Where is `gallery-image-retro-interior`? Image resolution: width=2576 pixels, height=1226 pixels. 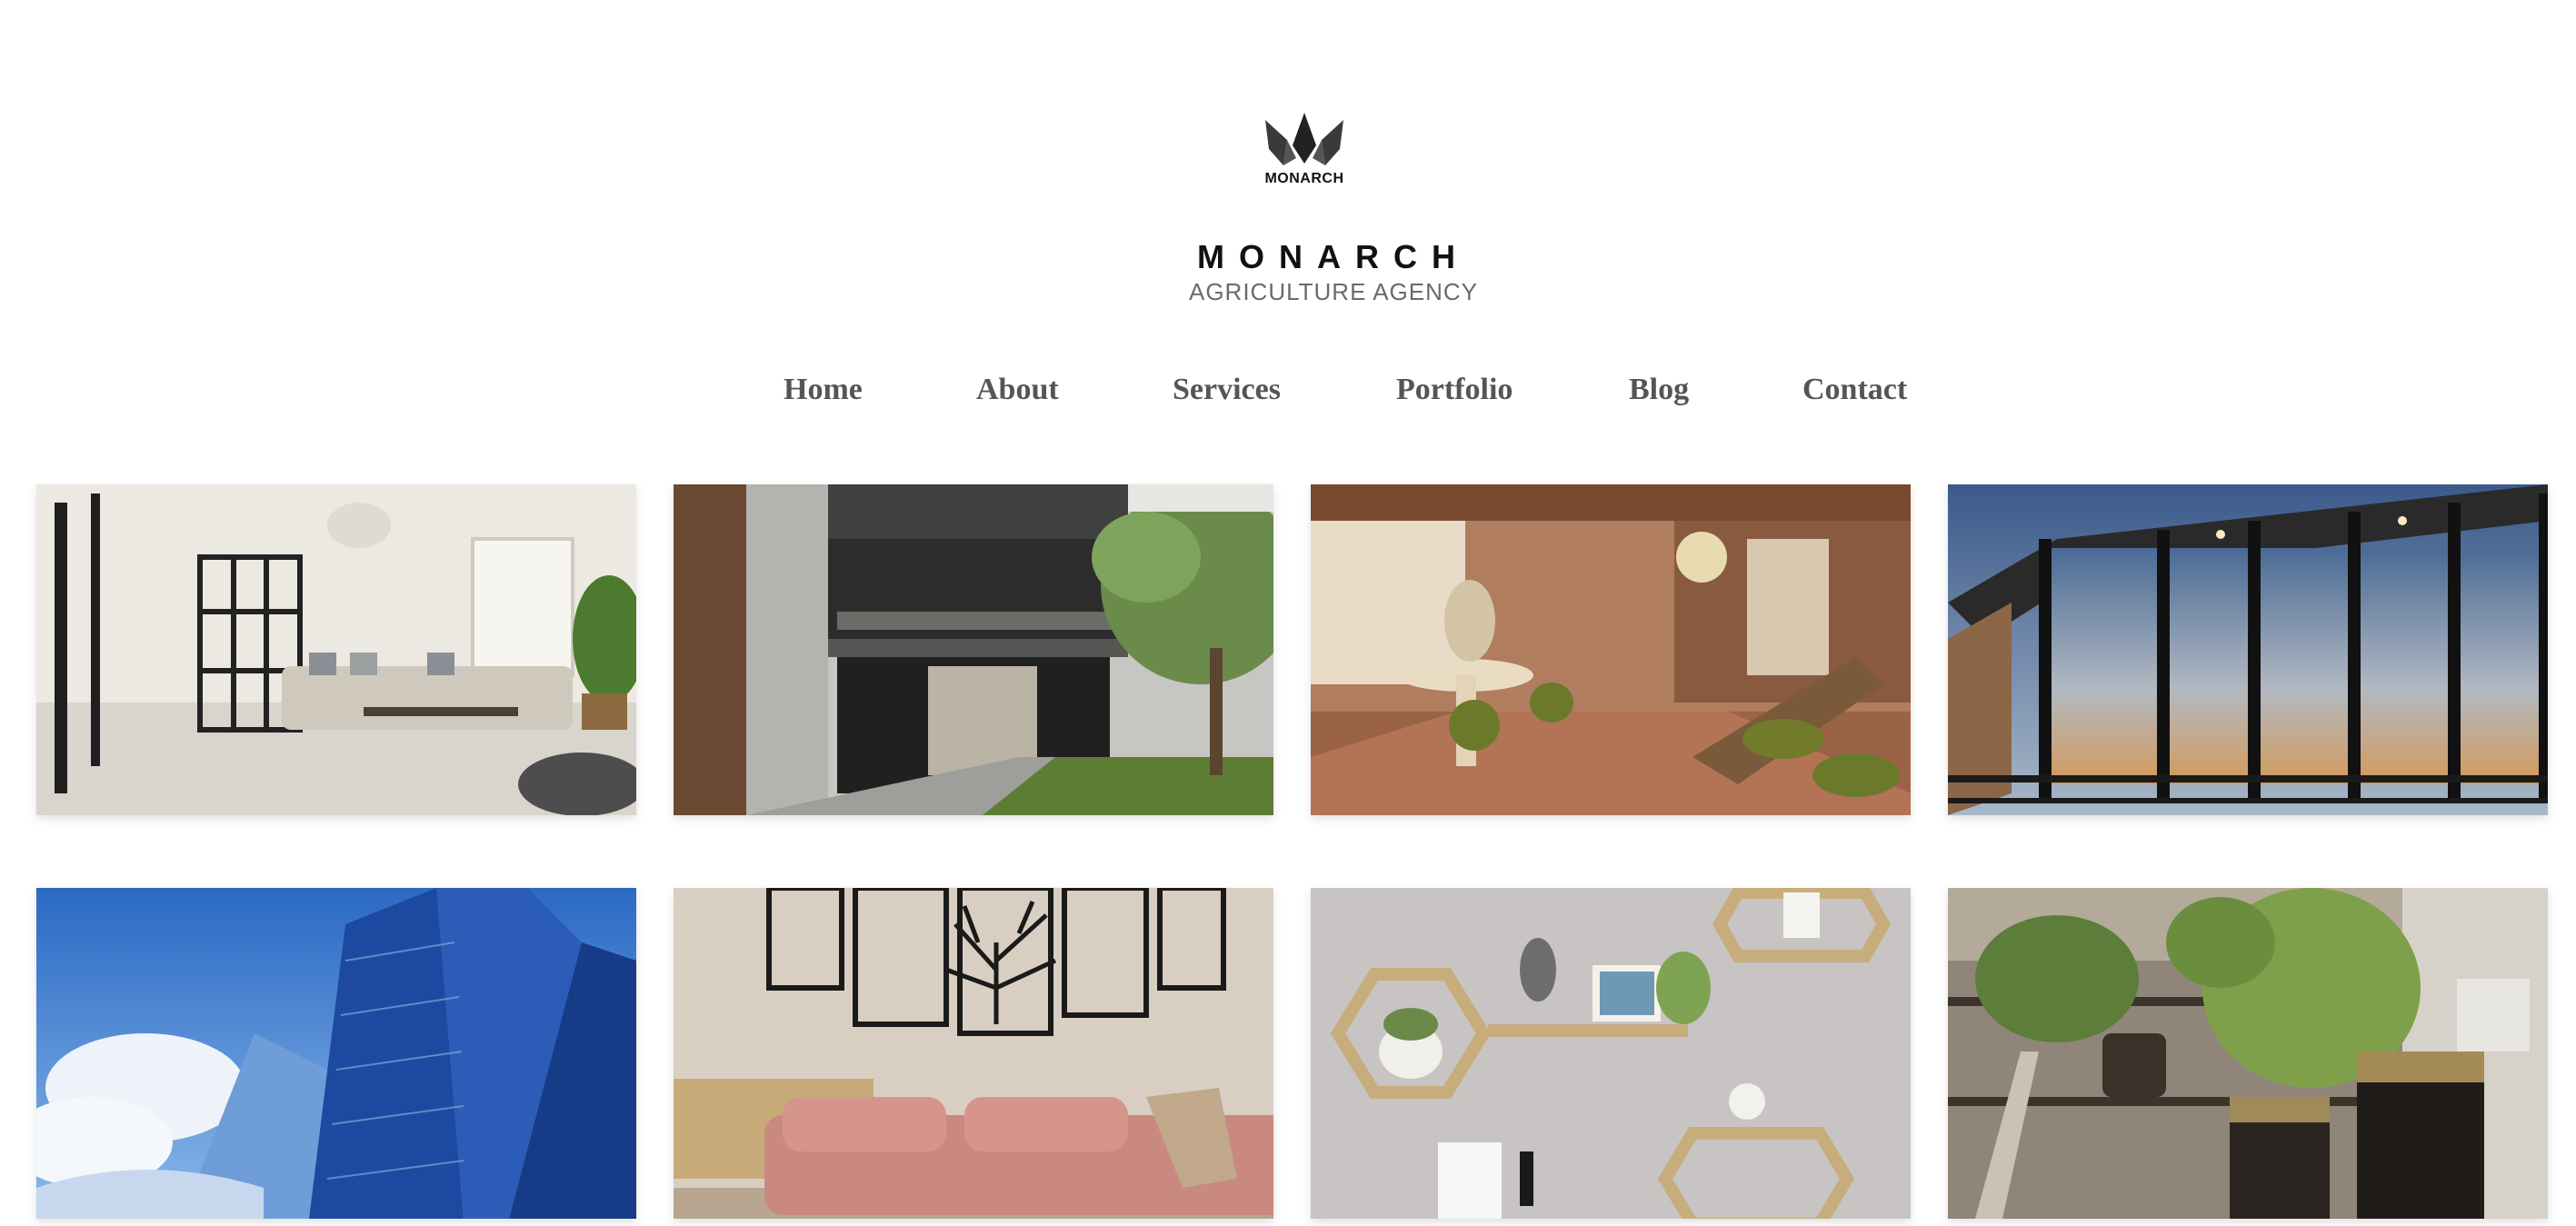 gallery-image-retro-interior is located at coordinates (1611, 649).